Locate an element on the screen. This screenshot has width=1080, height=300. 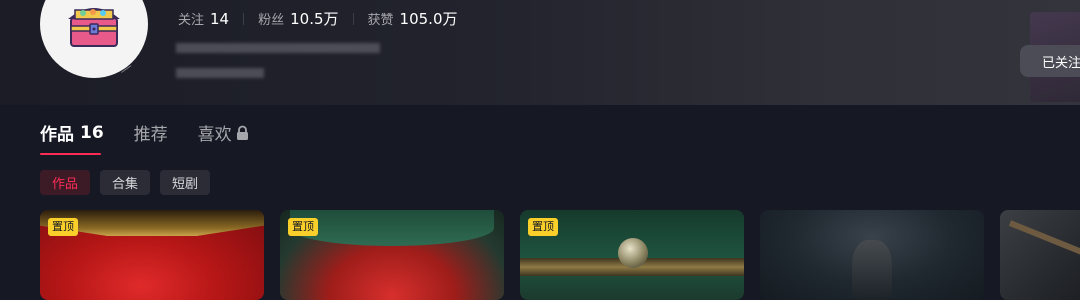
filter-short-dramas: 短剧 is located at coordinates (185, 182).